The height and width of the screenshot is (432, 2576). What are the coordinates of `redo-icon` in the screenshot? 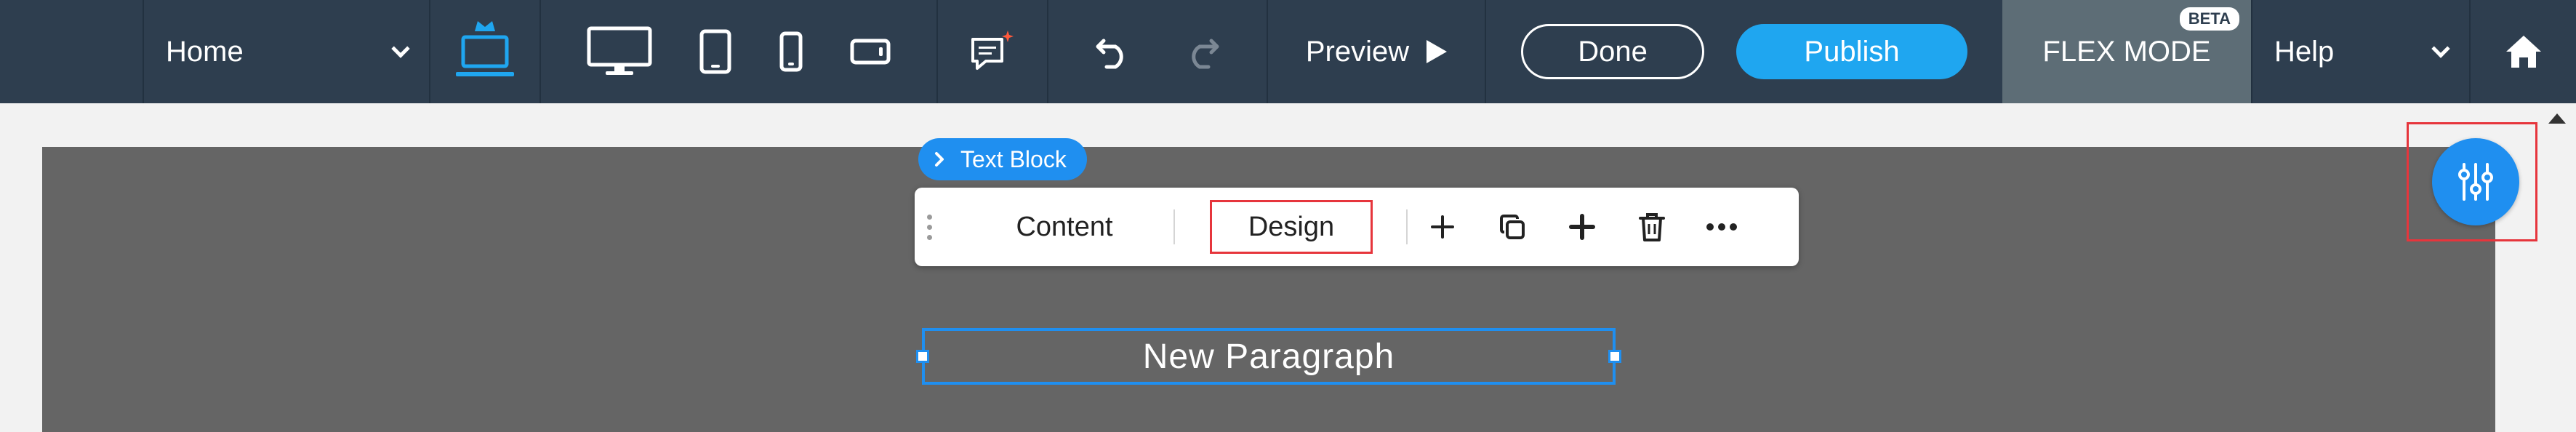 It's located at (1201, 51).